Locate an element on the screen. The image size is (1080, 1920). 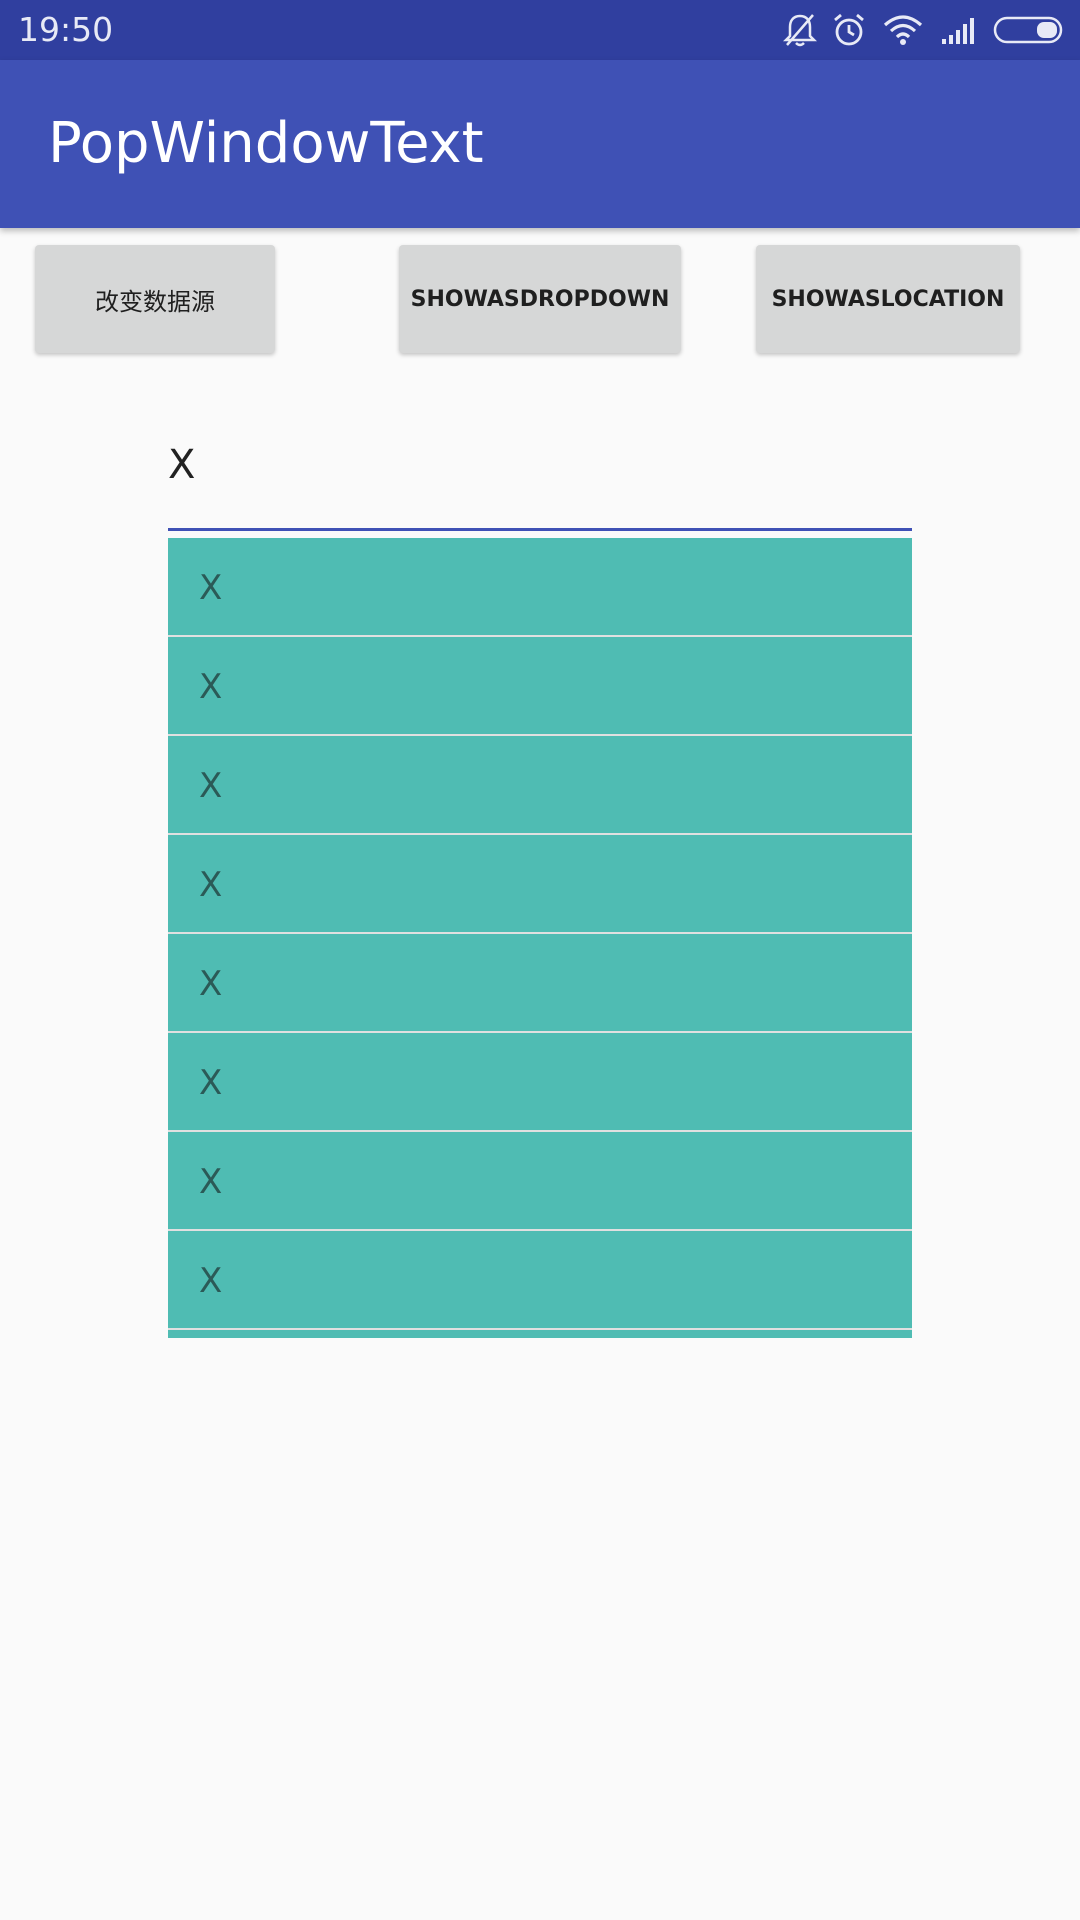
notifications-off-icon is located at coordinates (800, 30).